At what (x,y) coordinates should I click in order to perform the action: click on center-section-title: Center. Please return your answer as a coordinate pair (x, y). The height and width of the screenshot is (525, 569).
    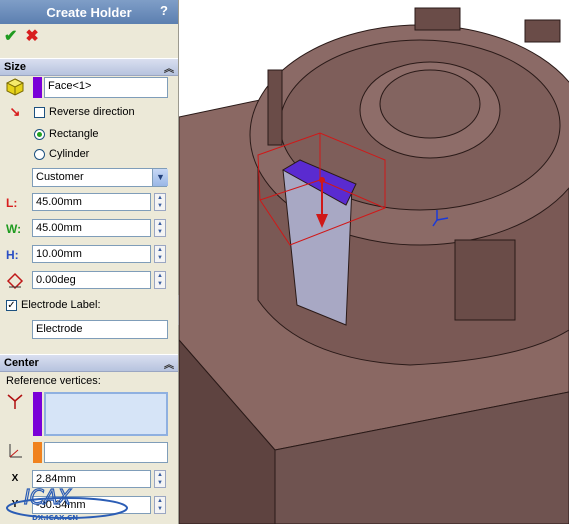
    Looking at the image, I should click on (21, 363).